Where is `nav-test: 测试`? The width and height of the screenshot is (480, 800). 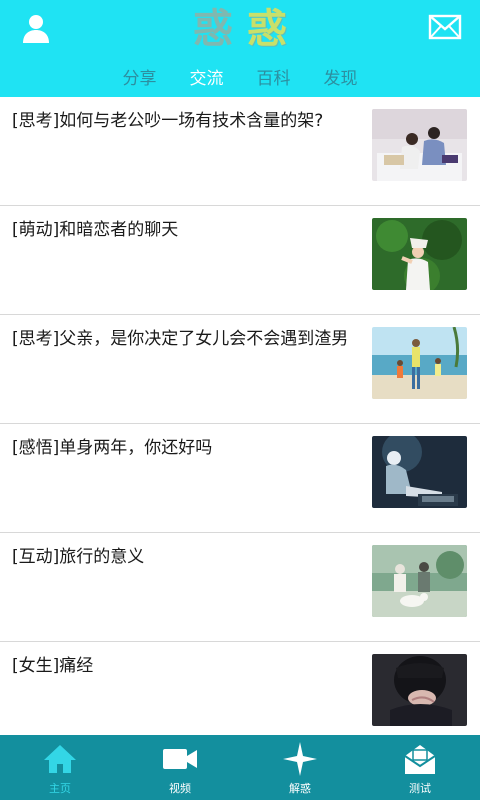
nav-test: 测试 is located at coordinates (420, 767).